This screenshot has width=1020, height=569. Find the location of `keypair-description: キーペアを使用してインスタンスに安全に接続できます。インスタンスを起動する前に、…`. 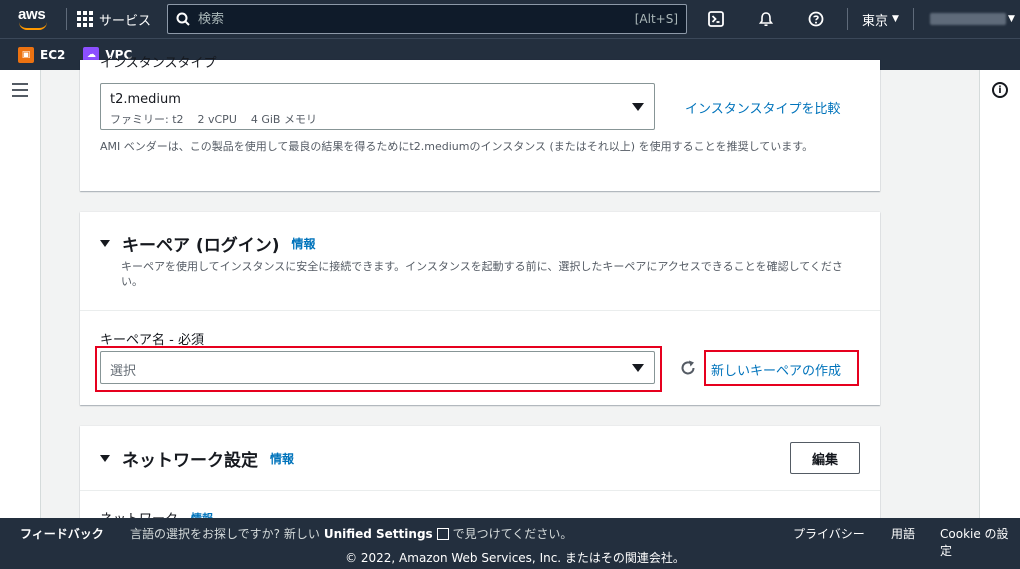

keypair-description: キーペアを使用してインスタンスに安全に接続できます。インスタンスを起動する前に、… is located at coordinates (482, 274).